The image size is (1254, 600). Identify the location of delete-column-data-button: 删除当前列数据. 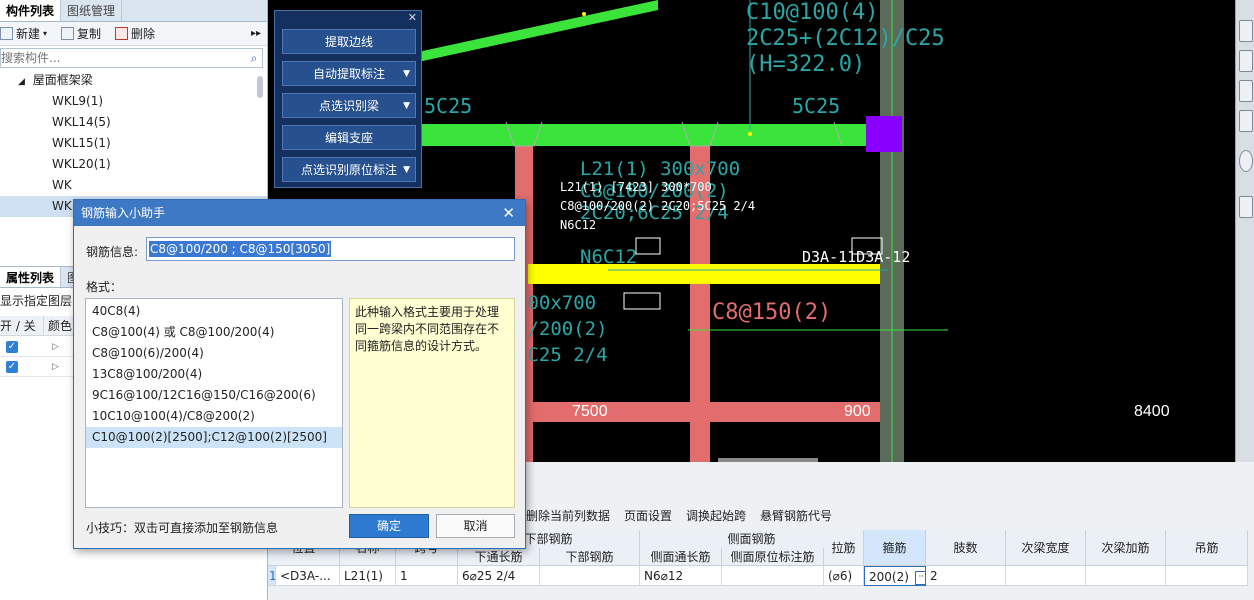
(568, 515).